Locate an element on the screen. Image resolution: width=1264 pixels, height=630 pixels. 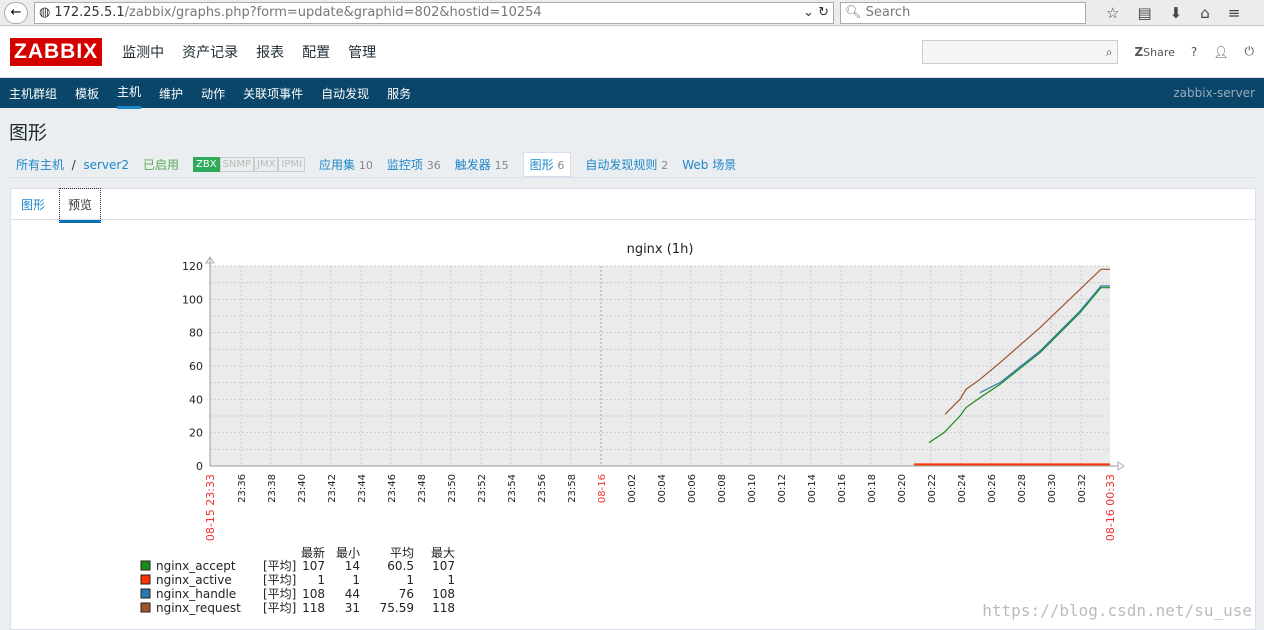
legend-stat-value: 14 is located at coordinates (352, 566).